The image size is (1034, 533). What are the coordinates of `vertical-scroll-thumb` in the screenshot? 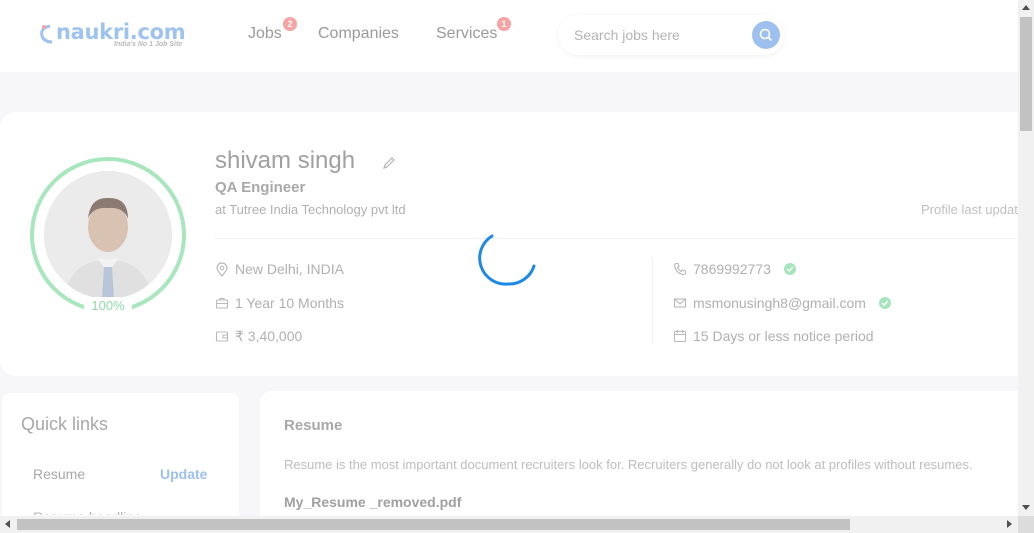 It's located at (1026, 74).